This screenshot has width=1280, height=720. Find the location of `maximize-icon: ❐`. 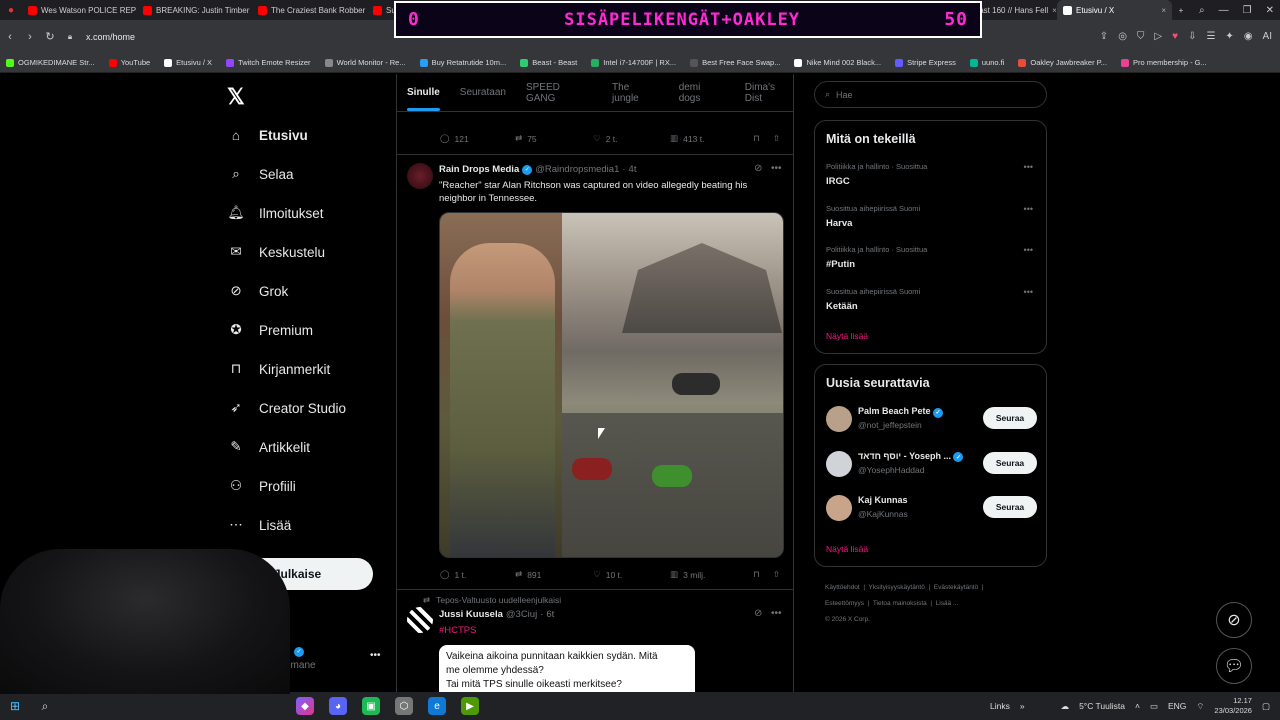

maximize-icon: ❐ is located at coordinates (1247, 10).